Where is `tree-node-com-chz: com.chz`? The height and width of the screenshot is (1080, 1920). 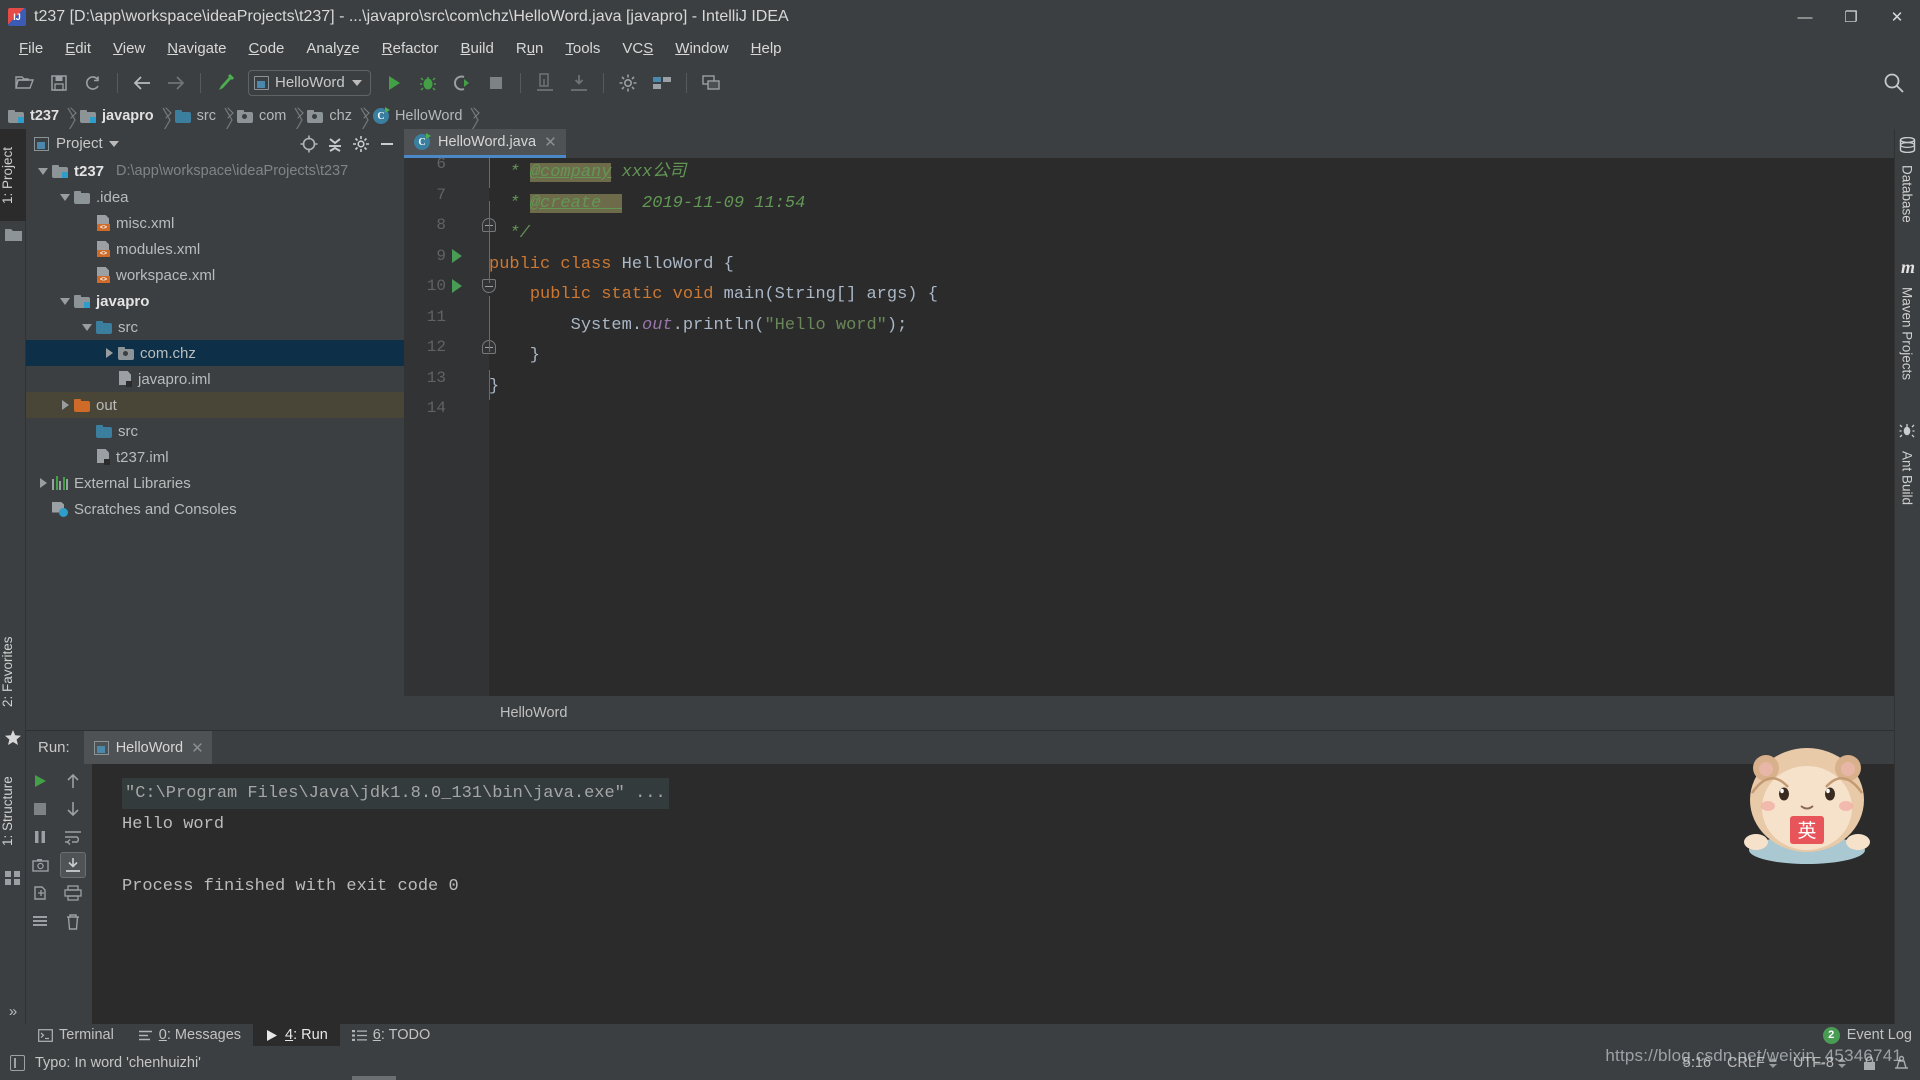 tree-node-com-chz: com.chz is located at coordinates (215, 353).